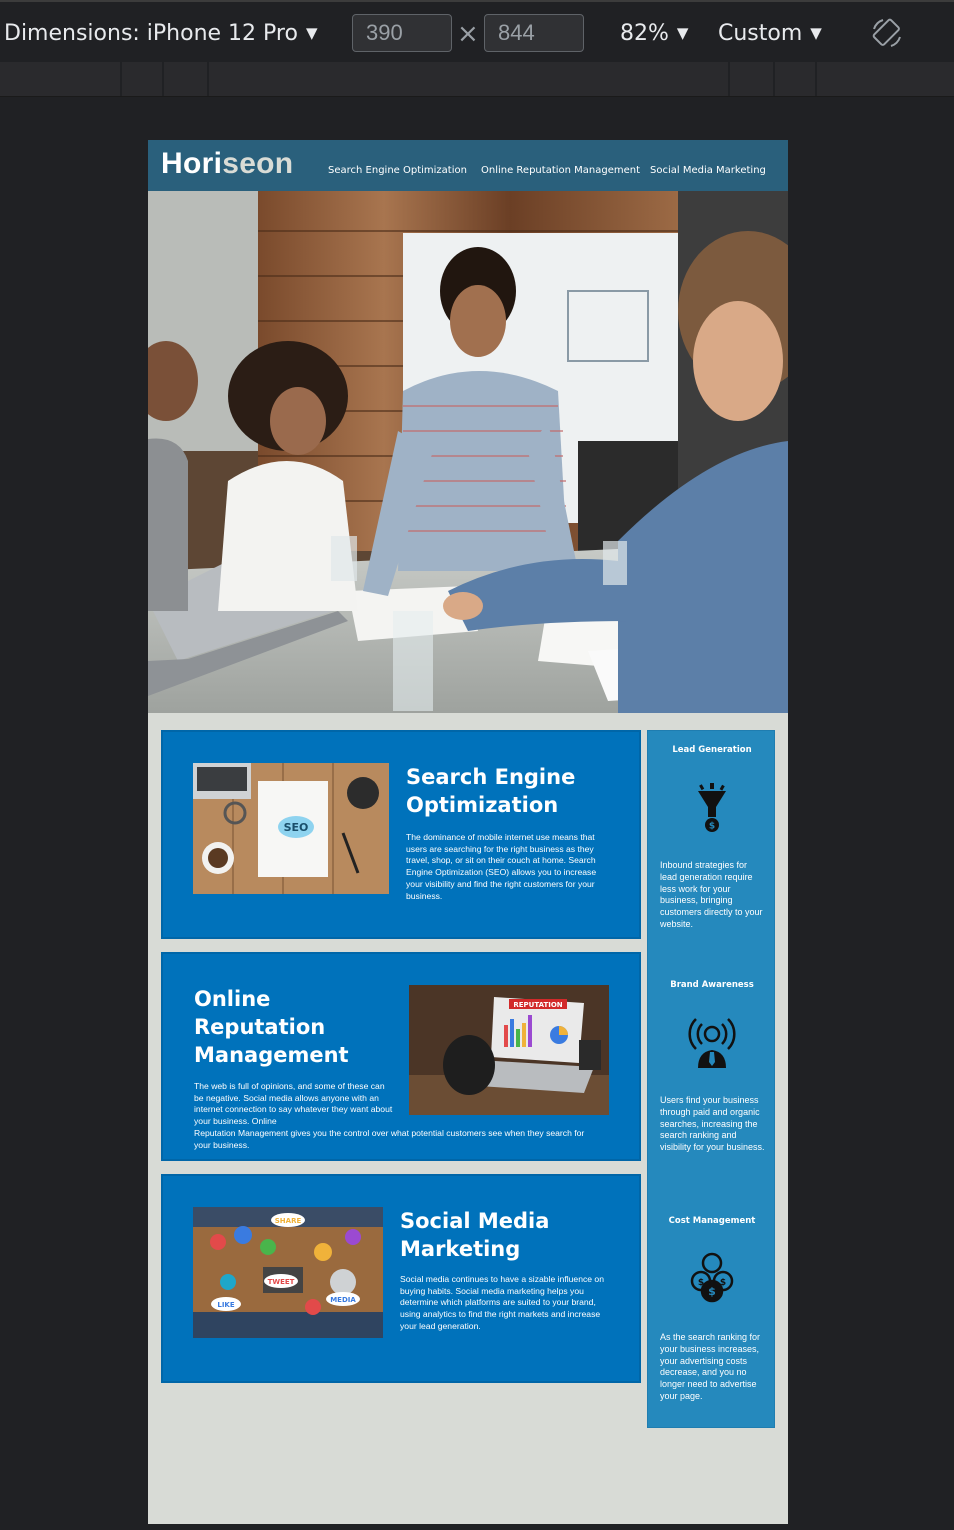  What do you see at coordinates (281, 1282) in the screenshot?
I see `tweet-label: TWEET` at bounding box center [281, 1282].